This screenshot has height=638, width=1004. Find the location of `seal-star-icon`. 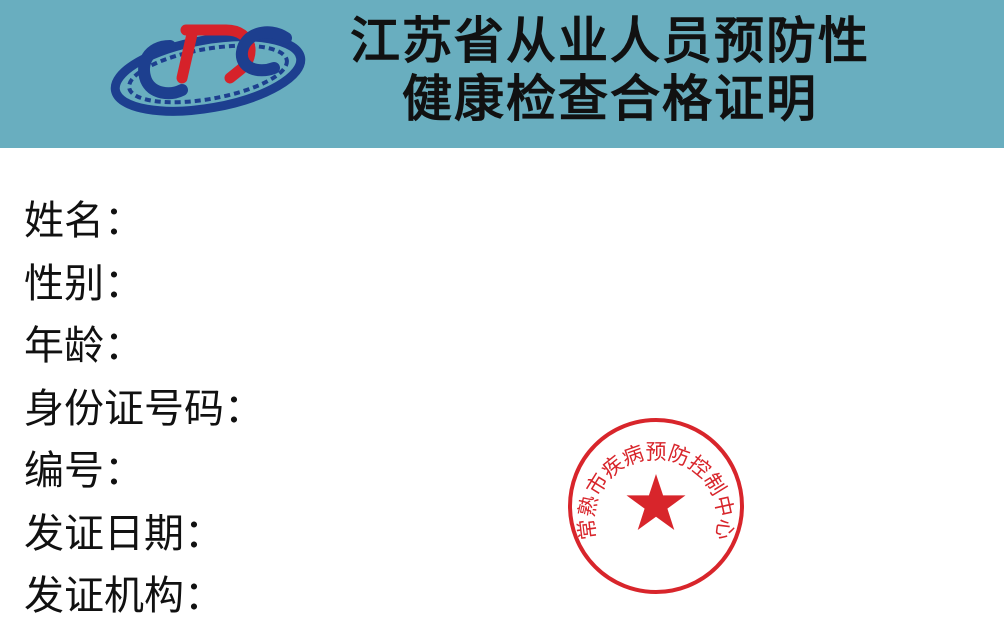

seal-star-icon is located at coordinates (656, 502).